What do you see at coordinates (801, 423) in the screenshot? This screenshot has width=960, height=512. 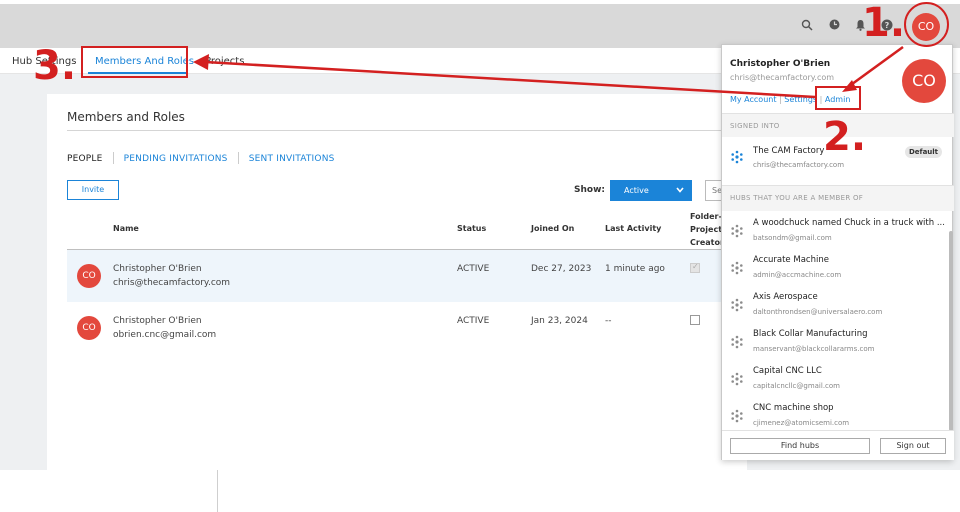 I see `hub-email: cjimenez@atomicsemi.com` at bounding box center [801, 423].